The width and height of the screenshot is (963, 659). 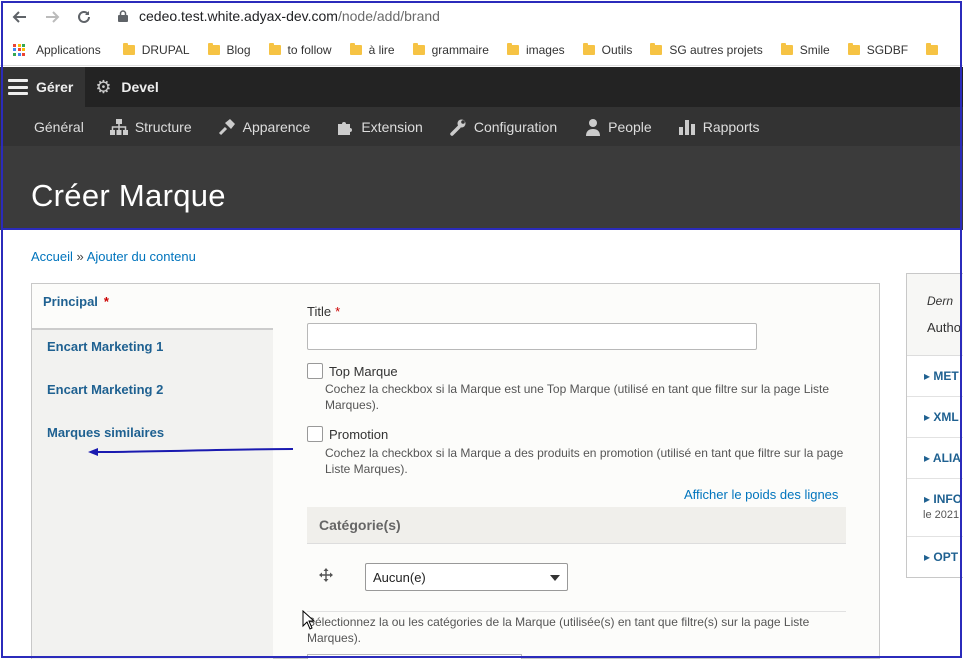 What do you see at coordinates (19, 49) in the screenshot?
I see `apps-grid-icon` at bounding box center [19, 49].